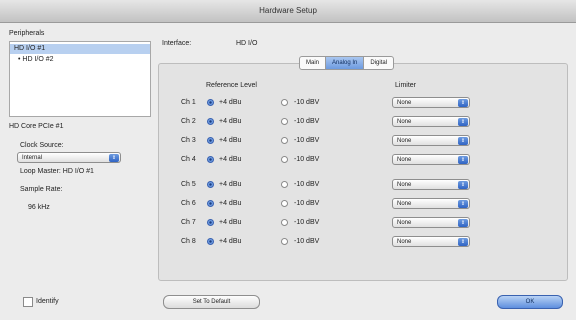 This screenshot has width=576, height=320. I want to click on identify-label: Identify, so click(47, 301).